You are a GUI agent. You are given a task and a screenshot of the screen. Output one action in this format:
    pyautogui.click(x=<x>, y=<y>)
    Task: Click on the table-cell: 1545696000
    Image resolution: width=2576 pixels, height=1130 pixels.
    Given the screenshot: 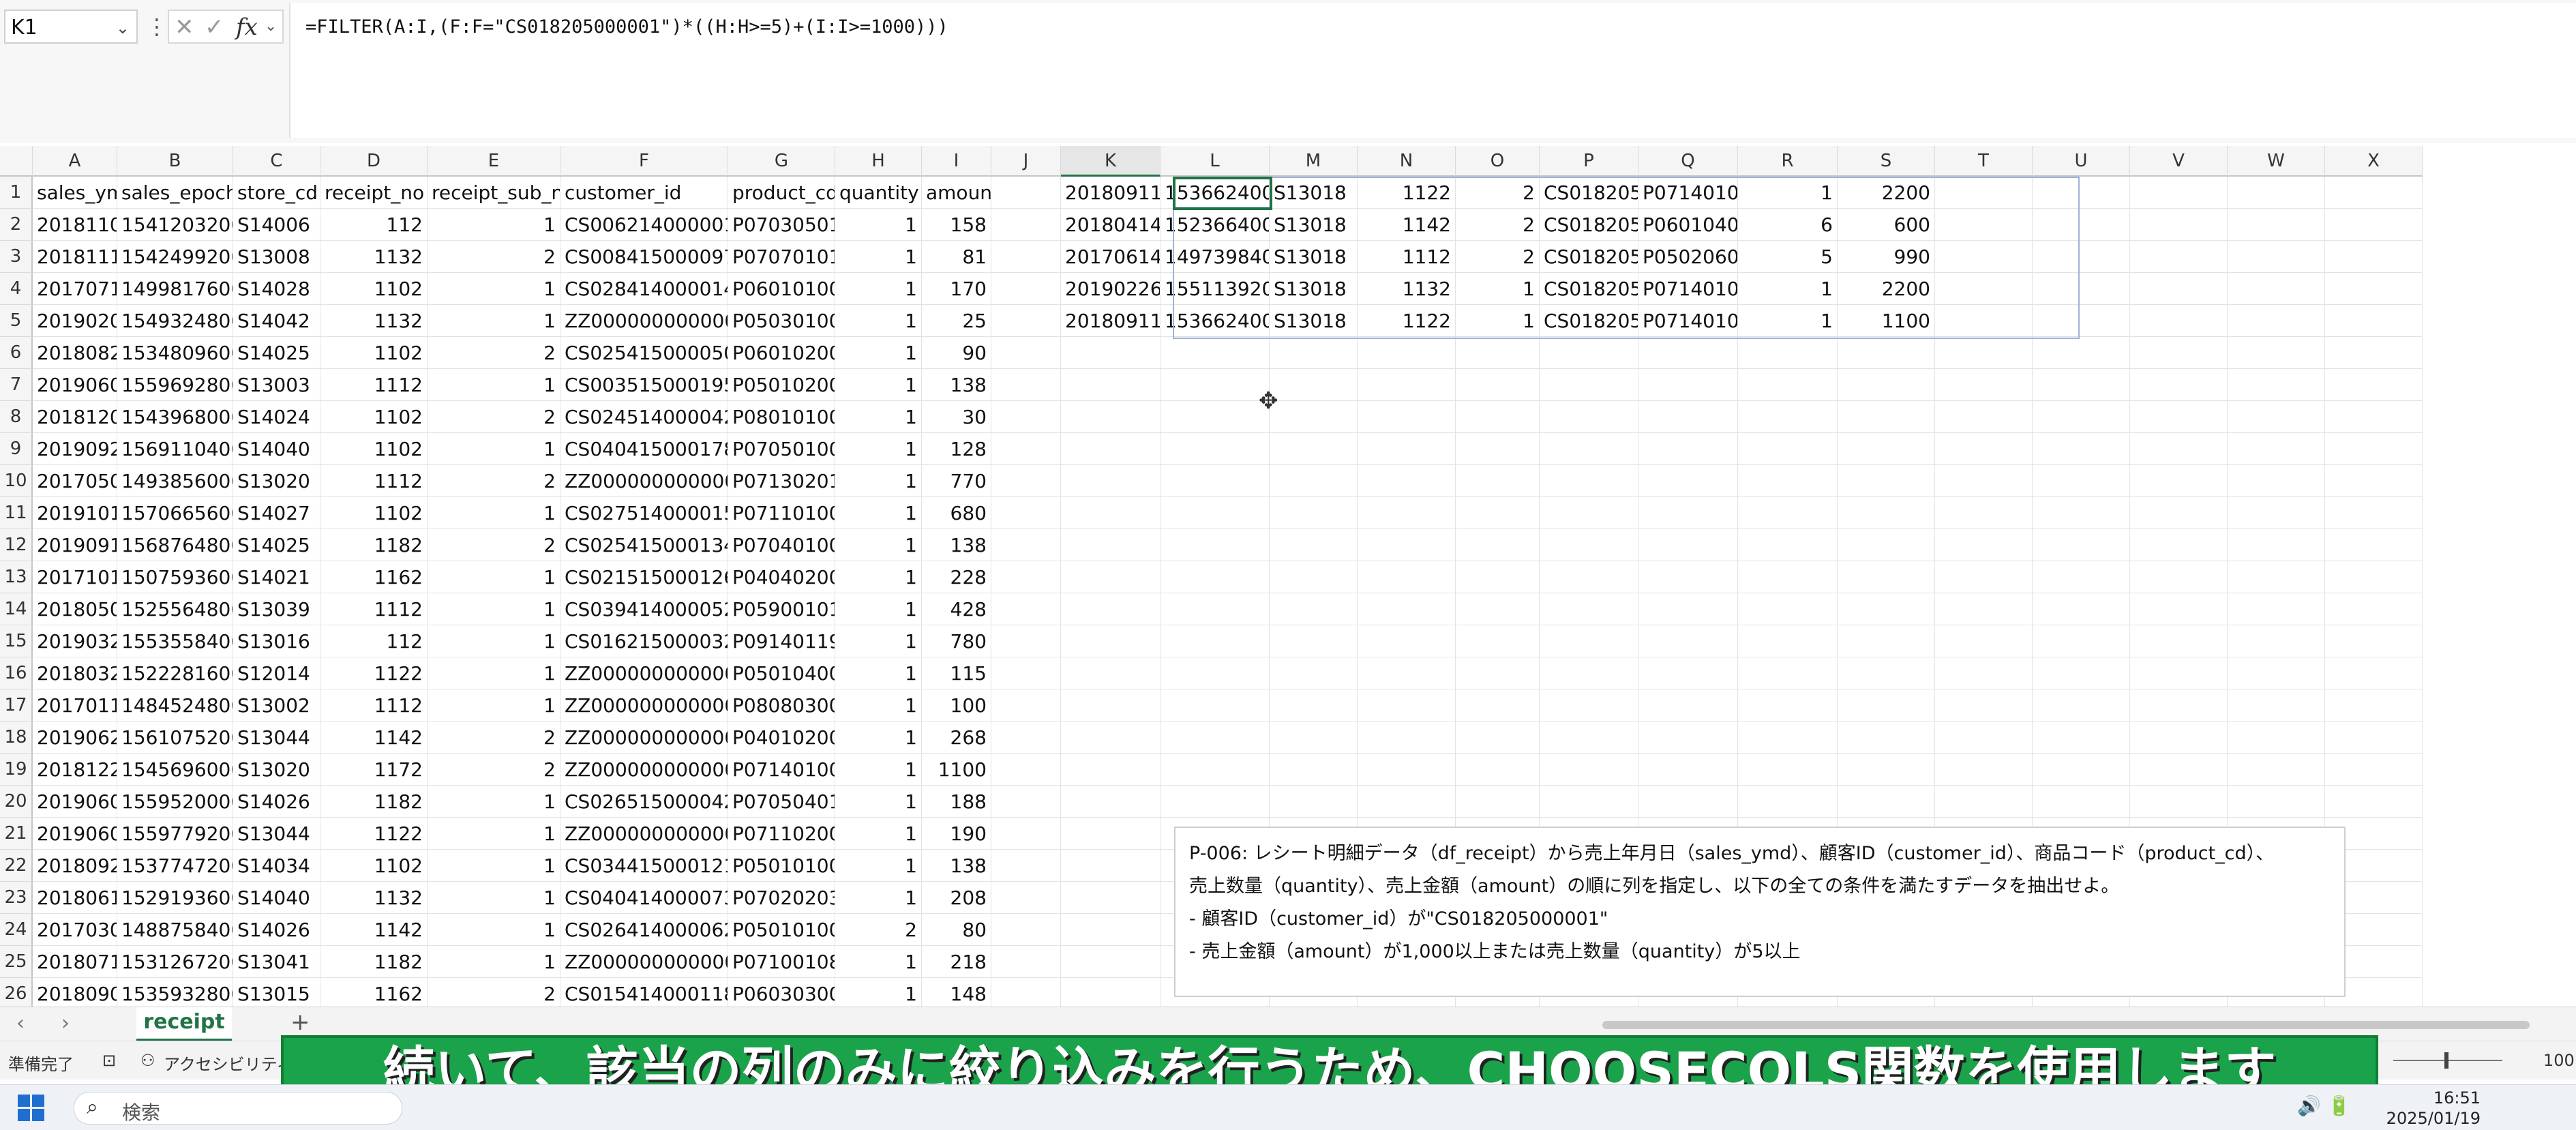 What is the action you would take?
    pyautogui.click(x=175, y=770)
    